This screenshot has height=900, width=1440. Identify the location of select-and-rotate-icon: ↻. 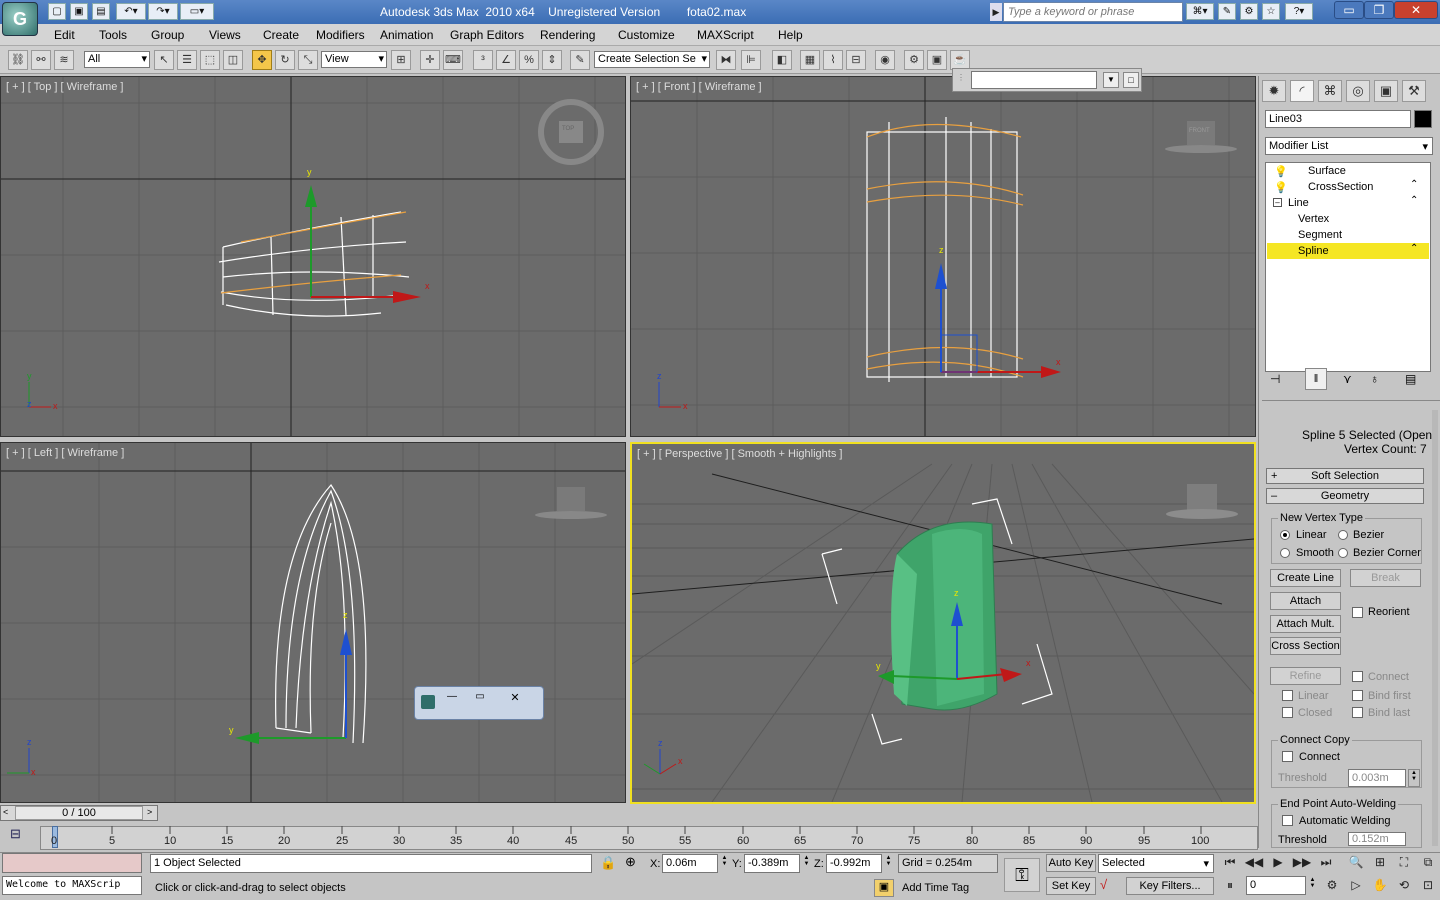
(285, 60).